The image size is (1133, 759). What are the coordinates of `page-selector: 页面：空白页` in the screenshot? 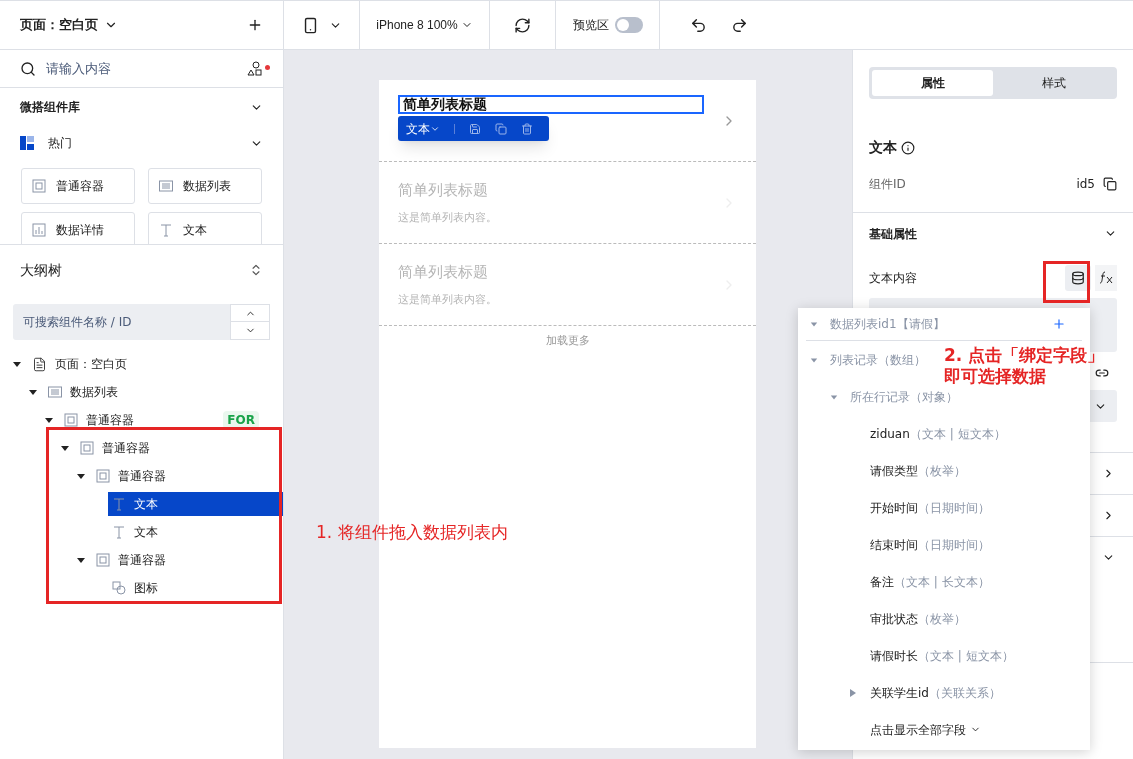 It's located at (69, 25).